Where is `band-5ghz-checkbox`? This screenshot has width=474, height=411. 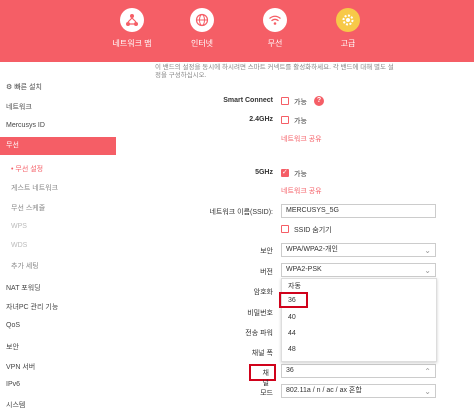
band-5ghz-checkbox is located at coordinates (285, 172).